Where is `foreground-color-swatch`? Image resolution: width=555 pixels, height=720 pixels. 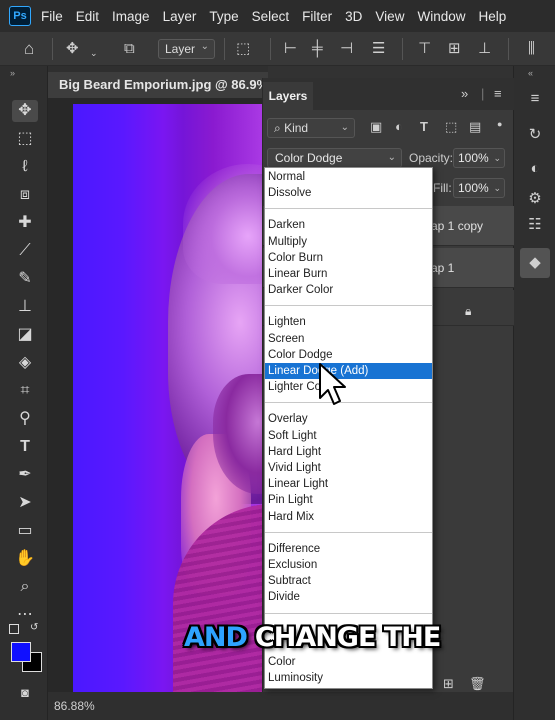 foreground-color-swatch is located at coordinates (21, 652).